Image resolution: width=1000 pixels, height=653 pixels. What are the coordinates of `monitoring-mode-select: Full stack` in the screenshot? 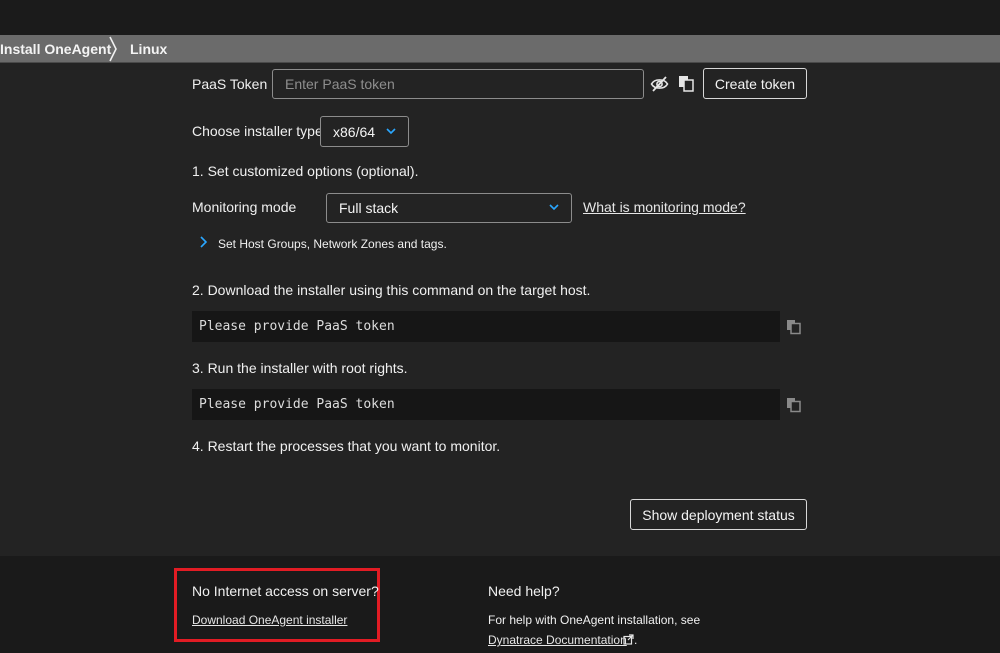 It's located at (449, 208).